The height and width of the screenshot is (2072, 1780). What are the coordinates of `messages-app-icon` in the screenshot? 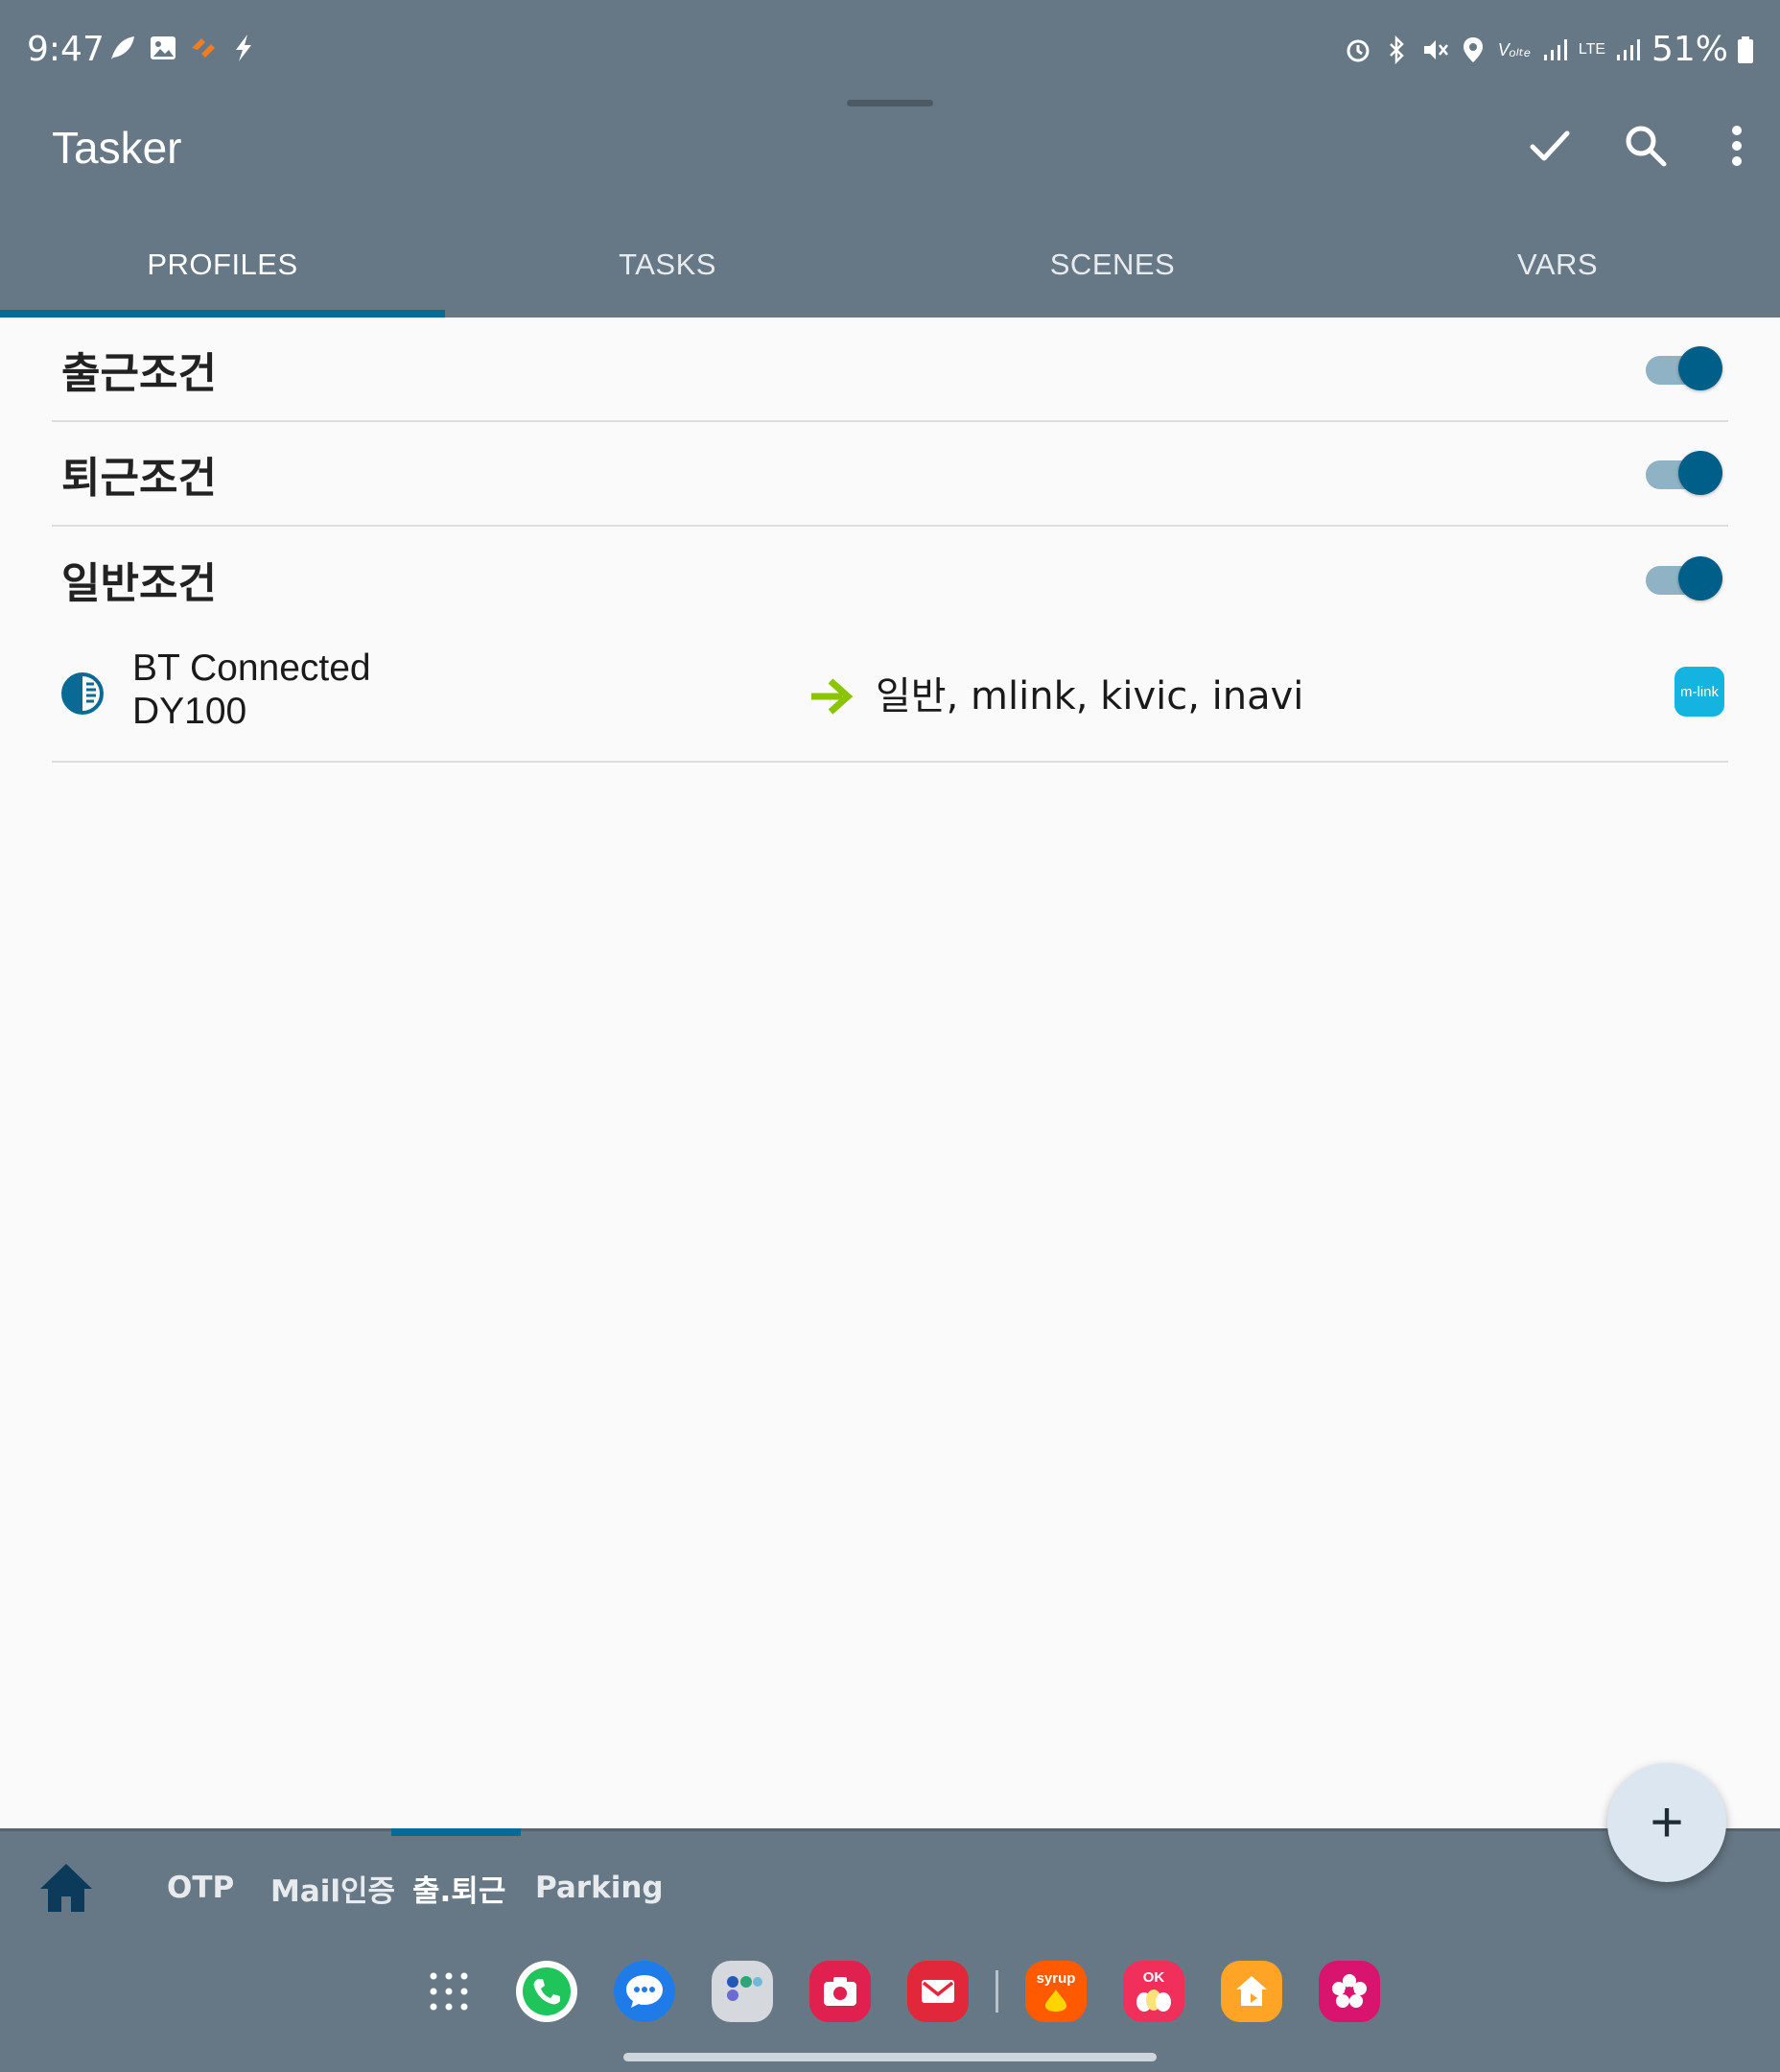 It's located at (644, 1991).